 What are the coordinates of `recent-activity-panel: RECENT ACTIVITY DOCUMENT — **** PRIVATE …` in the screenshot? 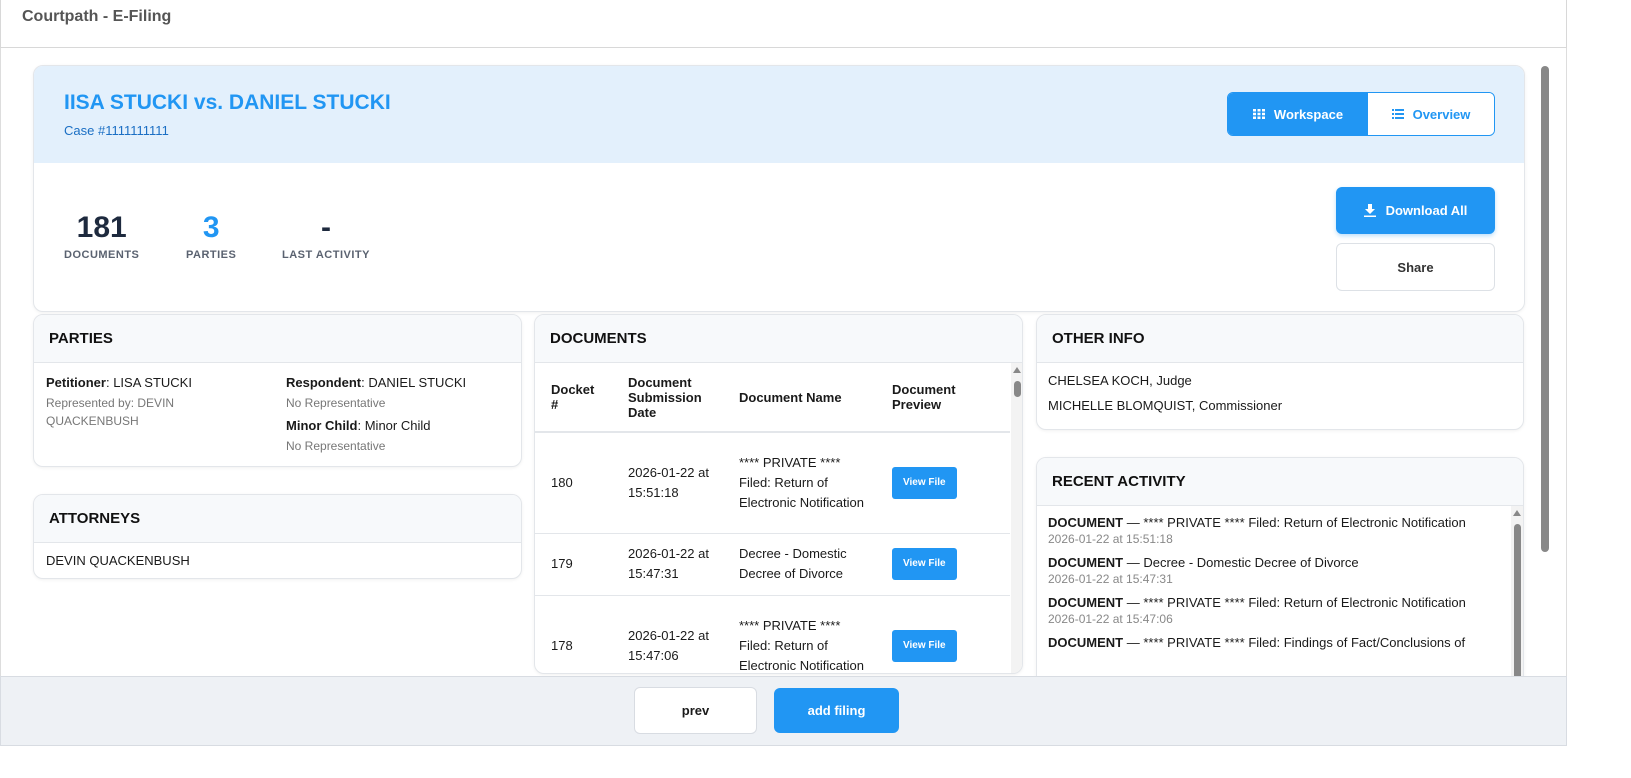 It's located at (1280, 572).